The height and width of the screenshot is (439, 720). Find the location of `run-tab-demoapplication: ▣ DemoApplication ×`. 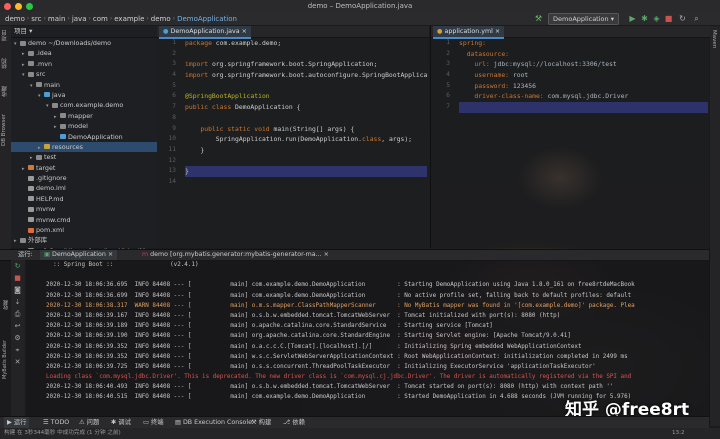

run-tab-demoapplication: ▣ DemoApplication × is located at coordinates (79, 255).